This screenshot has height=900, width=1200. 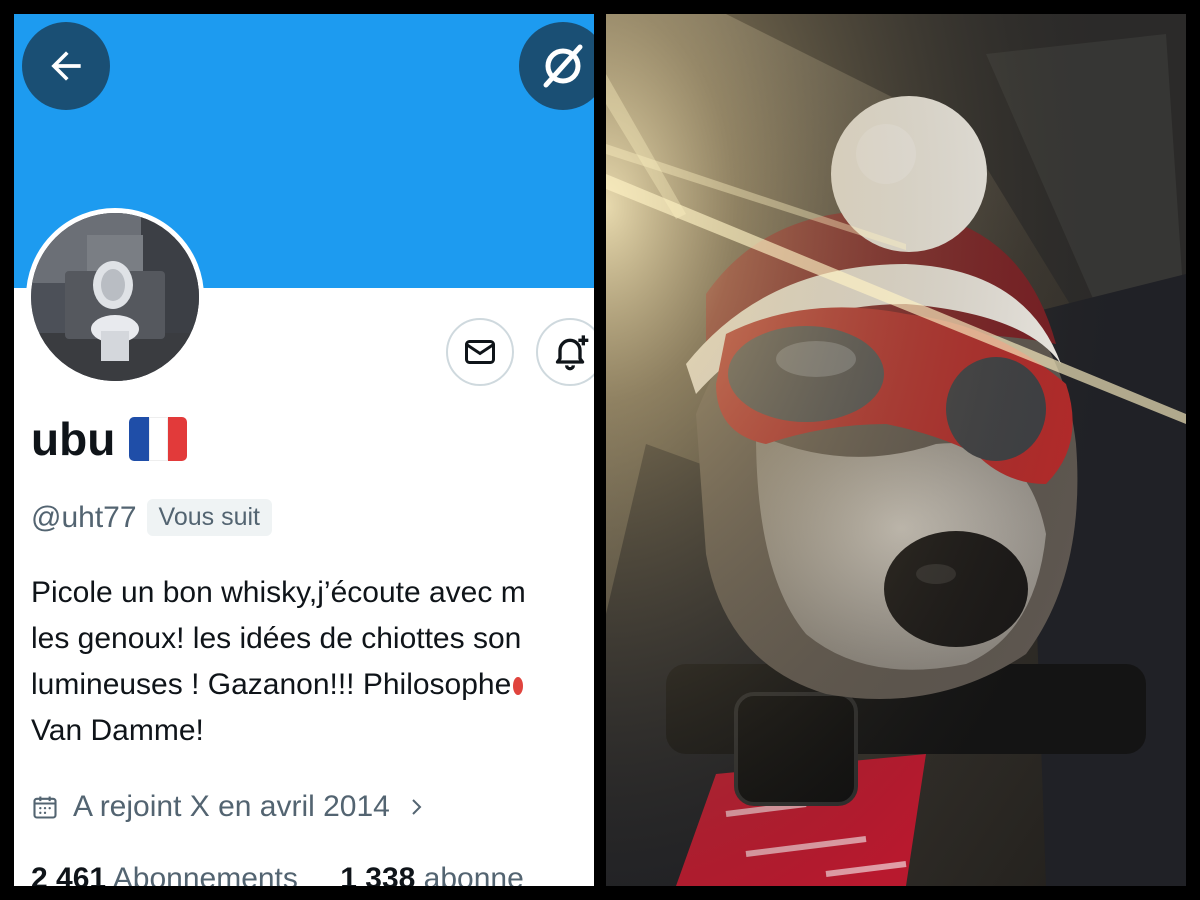 I want to click on display-name-text: ubu, so click(x=73, y=439).